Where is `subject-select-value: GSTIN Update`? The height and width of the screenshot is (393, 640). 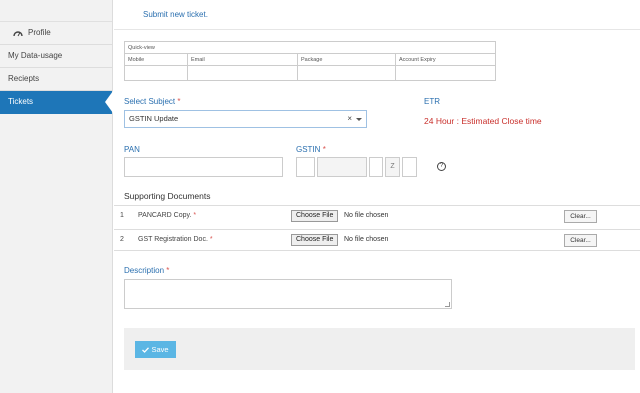
subject-select-value: GSTIN Update is located at coordinates (154, 118).